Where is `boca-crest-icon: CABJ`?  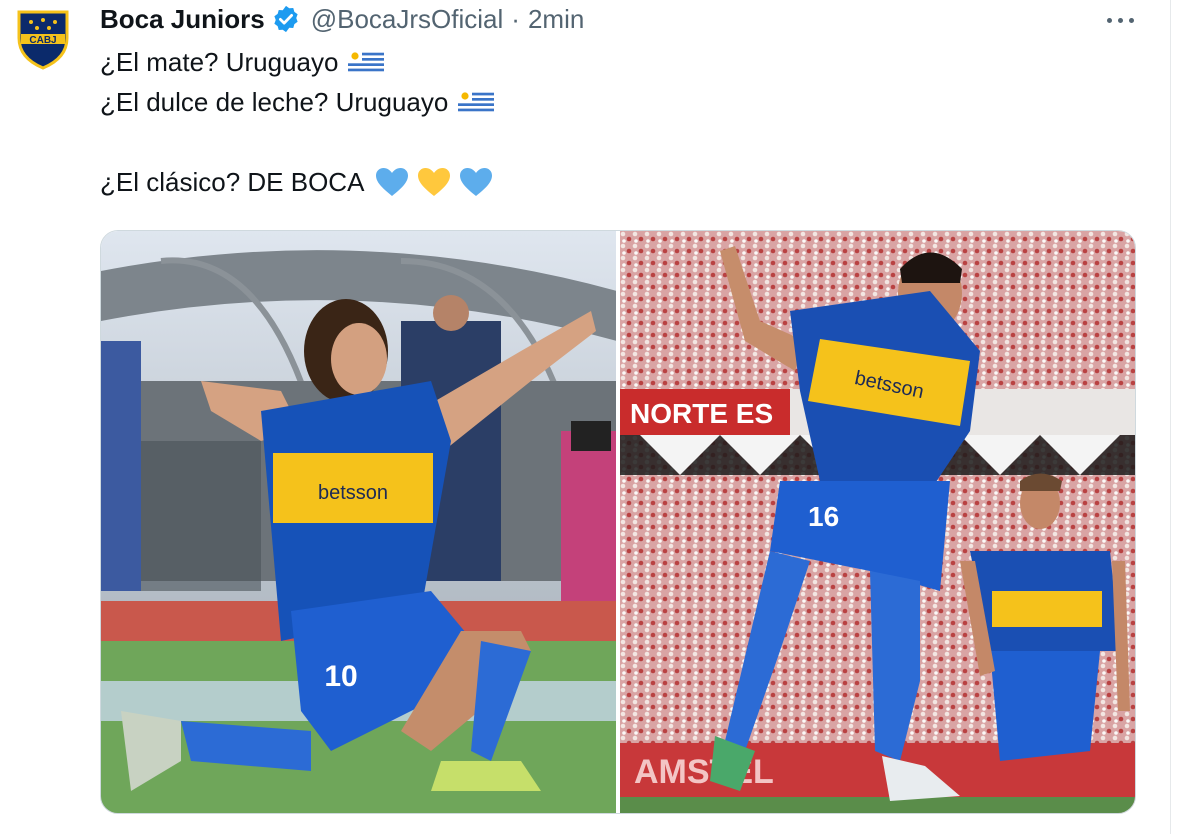 boca-crest-icon: CABJ is located at coordinates (43, 40).